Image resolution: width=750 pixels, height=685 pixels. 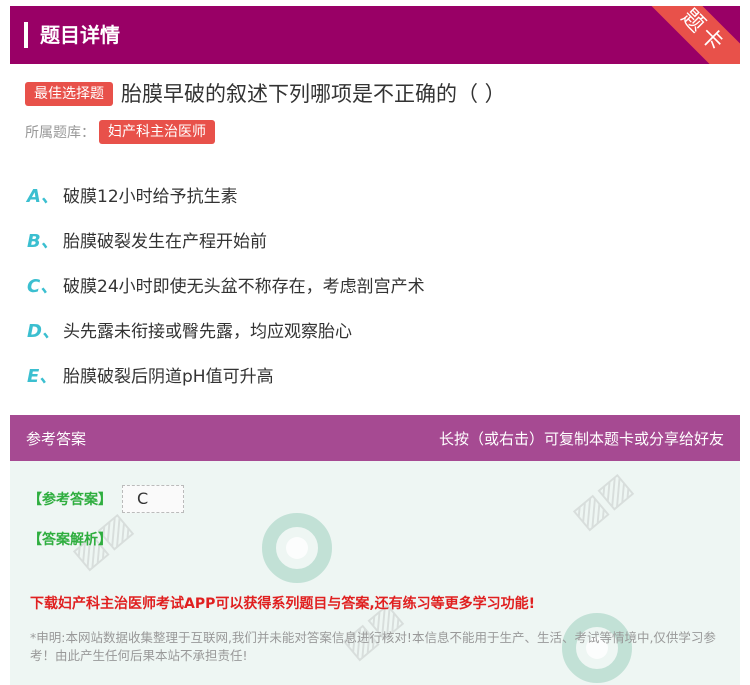 I want to click on answer-row: 【参考答案】 C, so click(x=106, y=499).